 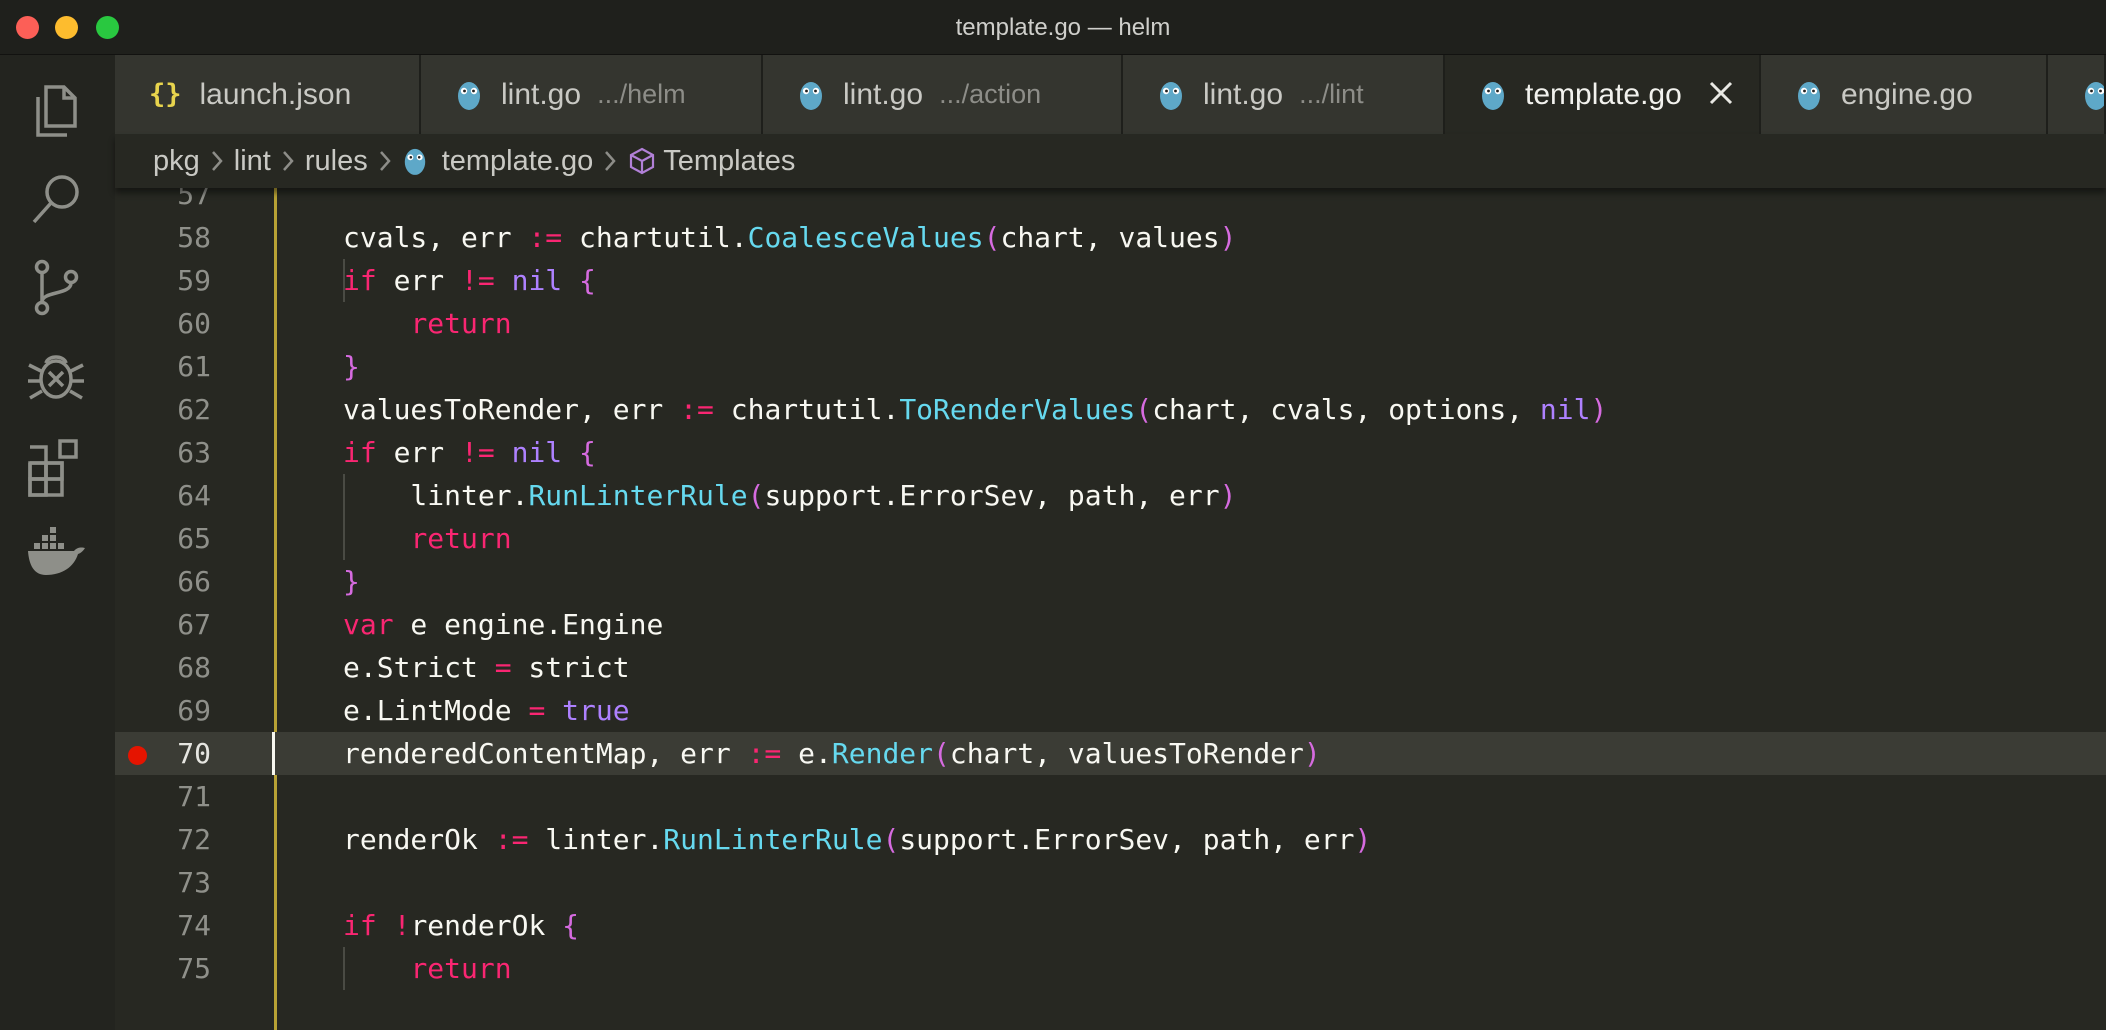 What do you see at coordinates (517, 160) in the screenshot?
I see `breadcrumb-file-label: template.go` at bounding box center [517, 160].